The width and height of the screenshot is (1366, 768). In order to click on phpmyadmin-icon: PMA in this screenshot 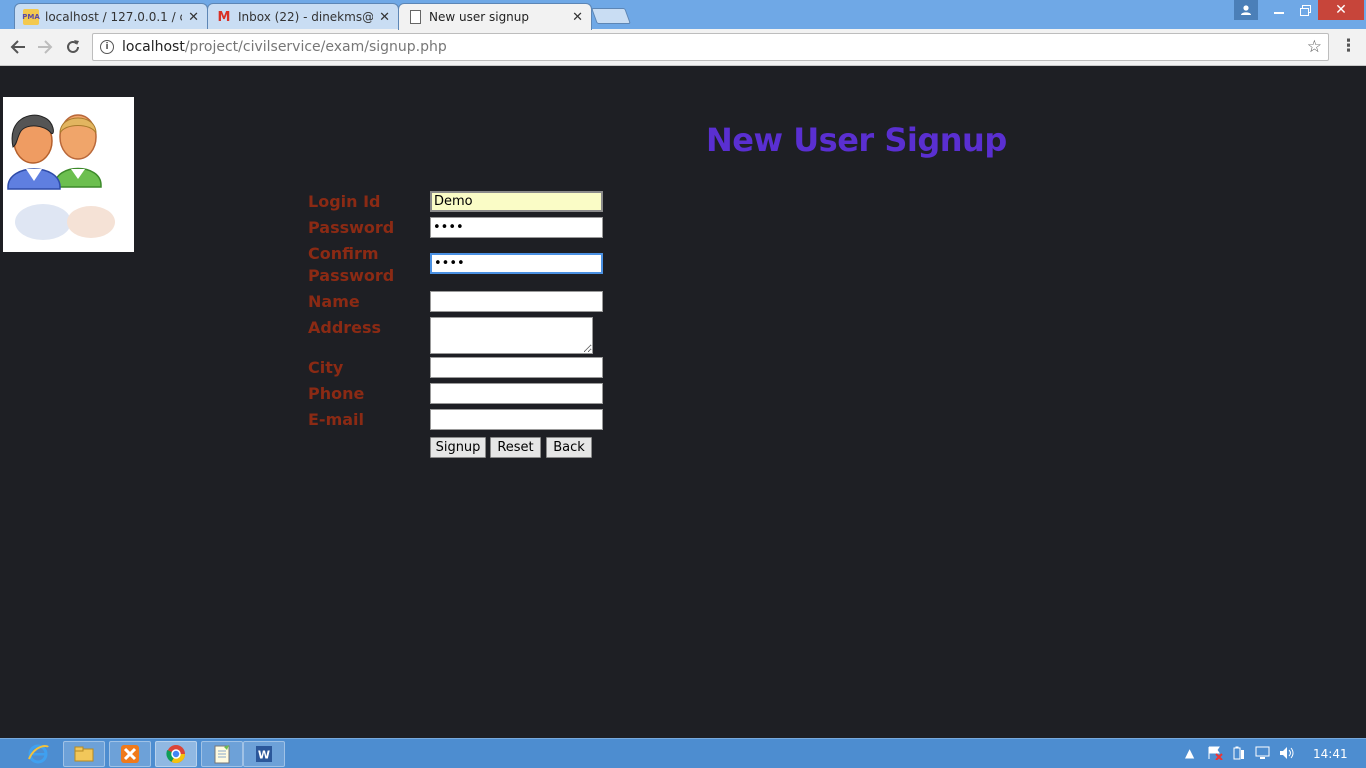, I will do `click(31, 17)`.